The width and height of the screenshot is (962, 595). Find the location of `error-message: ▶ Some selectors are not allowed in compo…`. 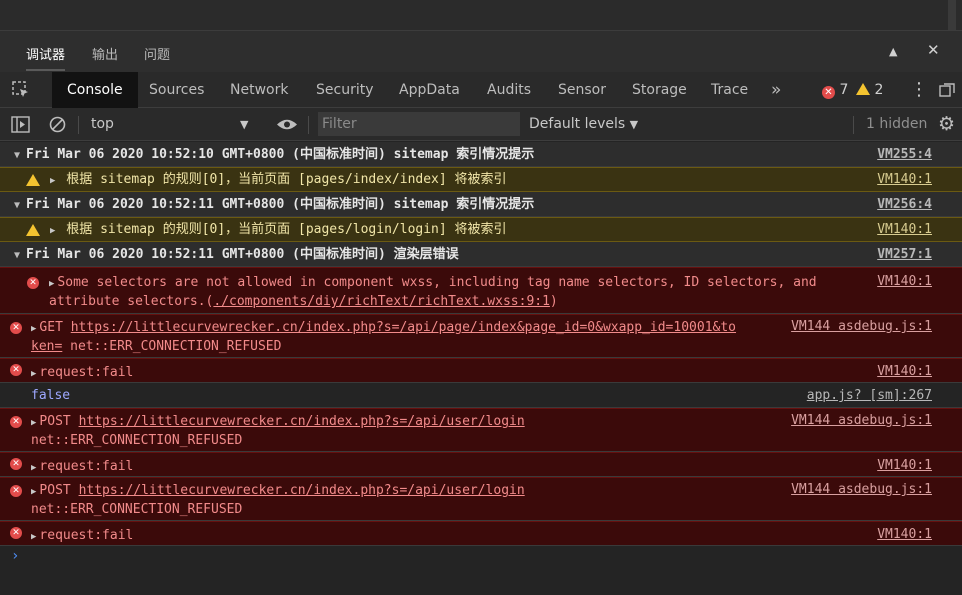

error-message: ▶ Some selectors are not allowed in compo… is located at coordinates (505, 292).